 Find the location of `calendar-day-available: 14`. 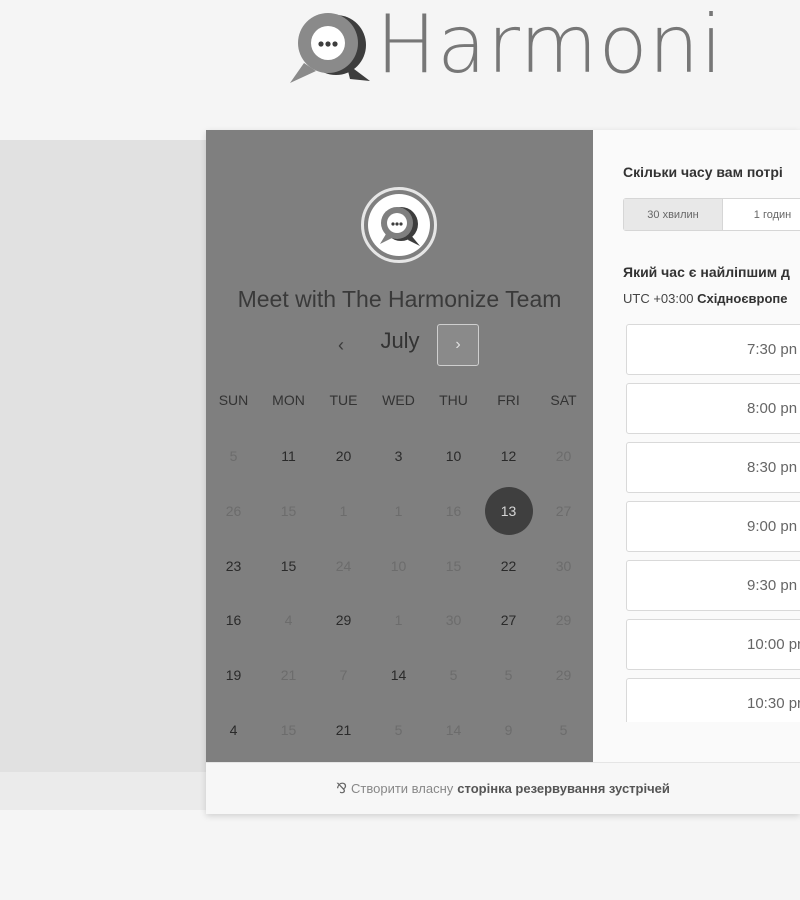

calendar-day-available: 14 is located at coordinates (398, 675).